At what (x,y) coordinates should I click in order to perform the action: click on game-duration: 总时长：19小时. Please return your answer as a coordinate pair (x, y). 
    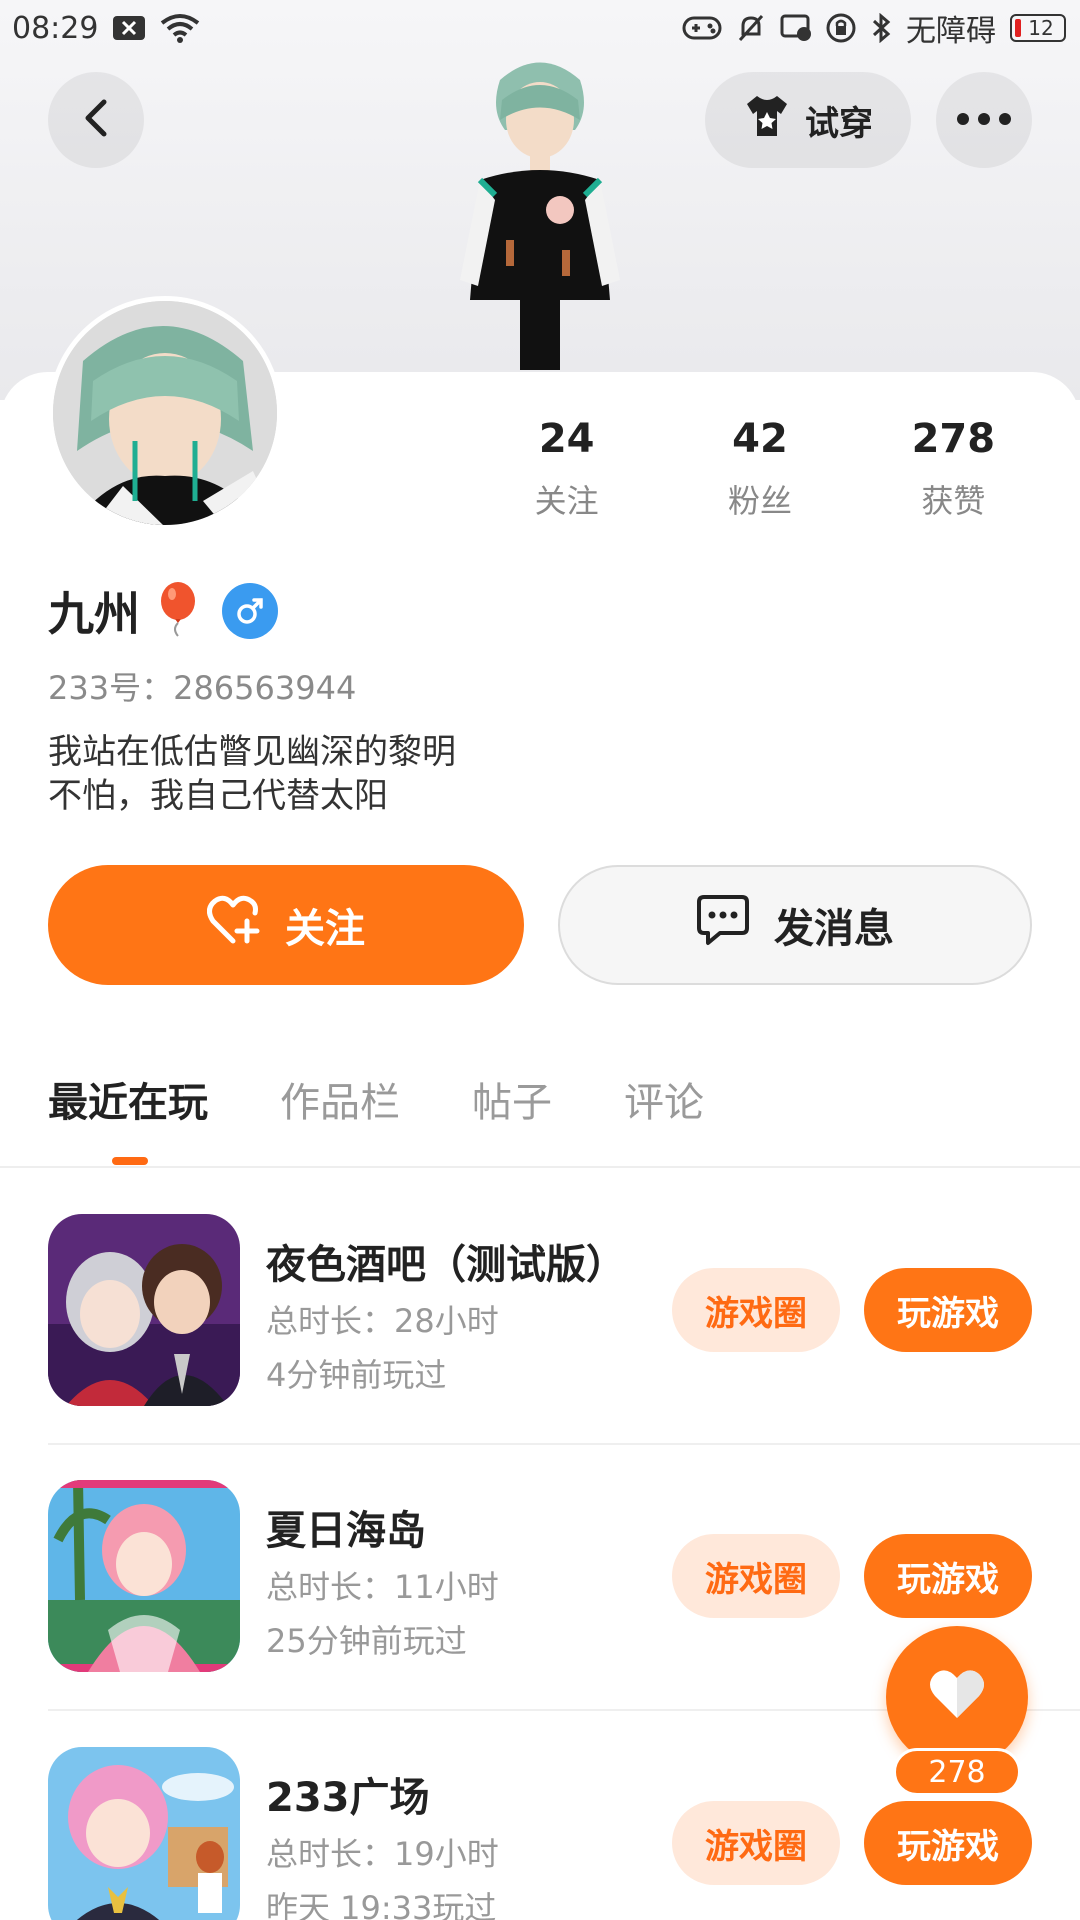
    Looking at the image, I should click on (382, 1854).